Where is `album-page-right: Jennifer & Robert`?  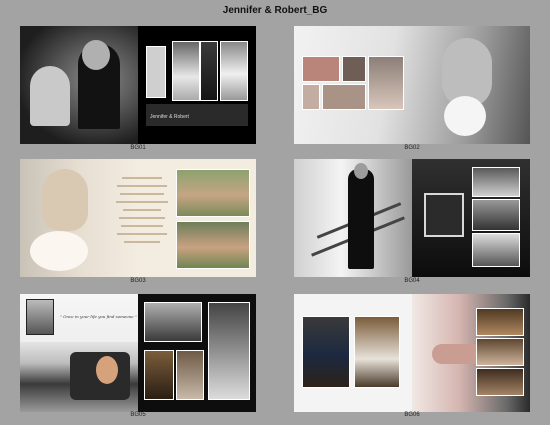
album-page-right: Jennifer & Robert is located at coordinates (197, 85).